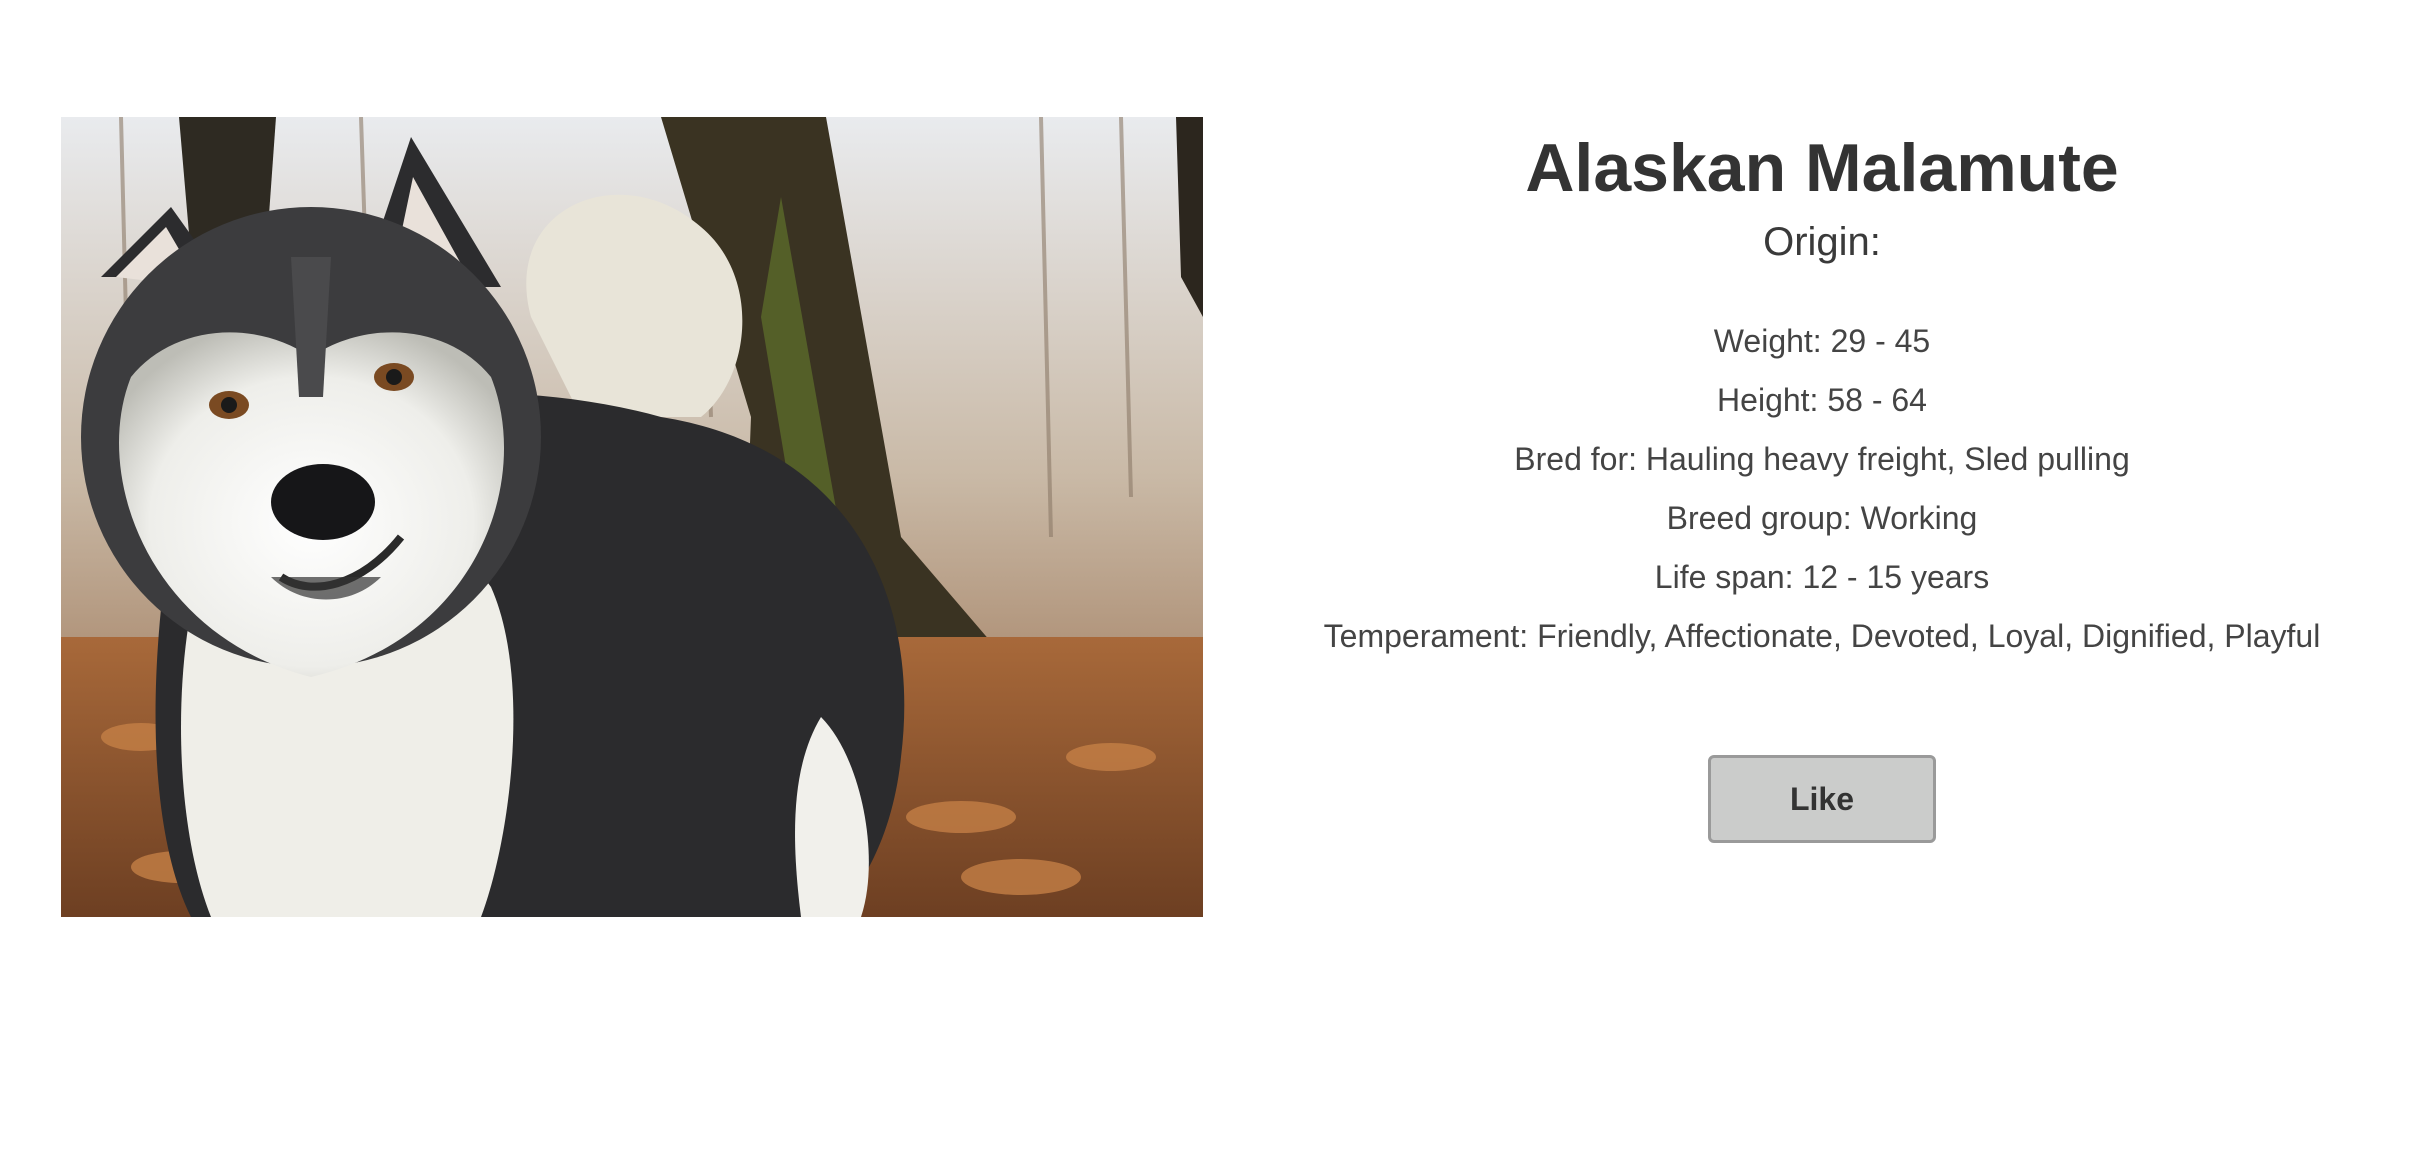 This screenshot has height=1152, width=2428. What do you see at coordinates (1822, 341) in the screenshot?
I see `fact-weight: Weight: 29 - 45` at bounding box center [1822, 341].